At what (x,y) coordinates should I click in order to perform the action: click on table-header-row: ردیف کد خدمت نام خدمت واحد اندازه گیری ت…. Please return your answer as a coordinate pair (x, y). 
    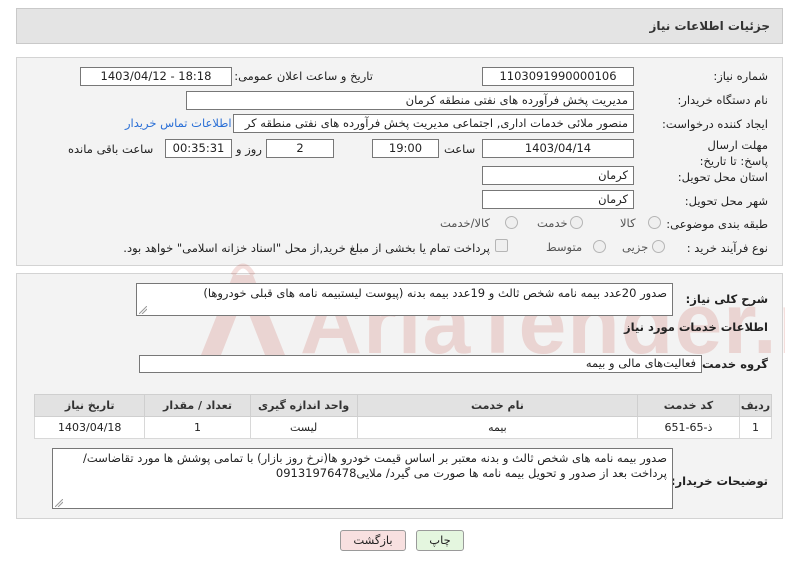
    Looking at the image, I should click on (403, 405).